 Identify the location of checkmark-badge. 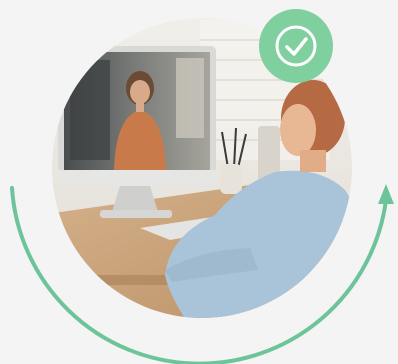
(296, 46).